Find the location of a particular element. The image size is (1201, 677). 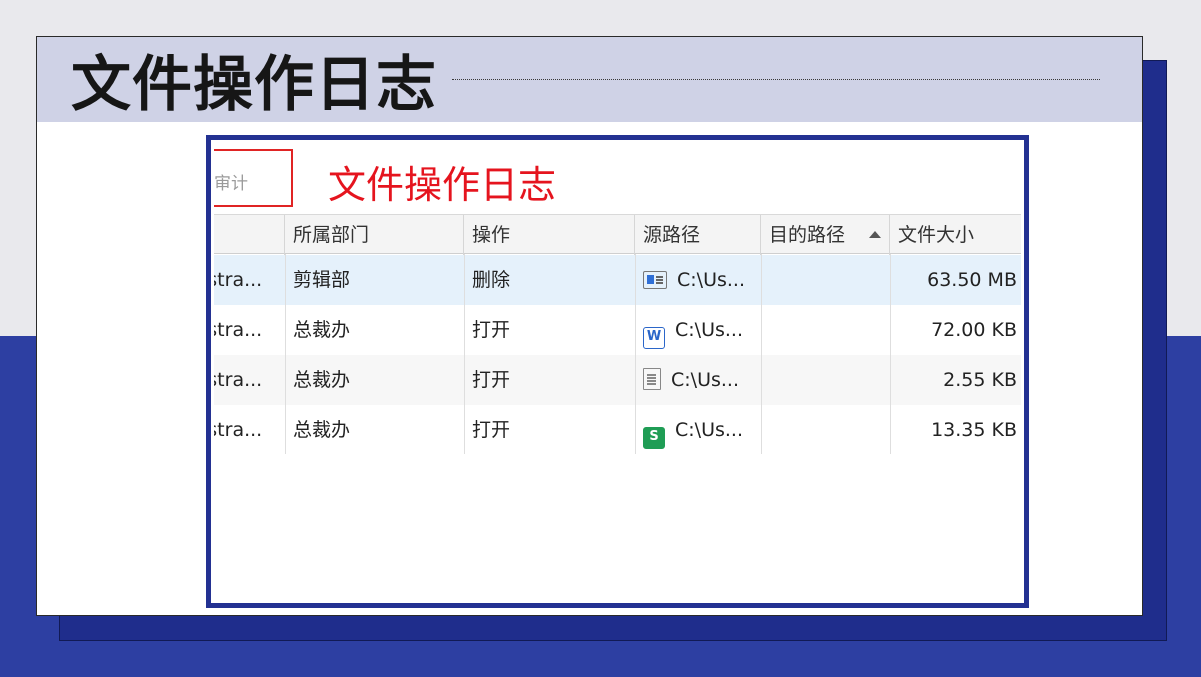

column-header-action: 操作 is located at coordinates (549, 235).